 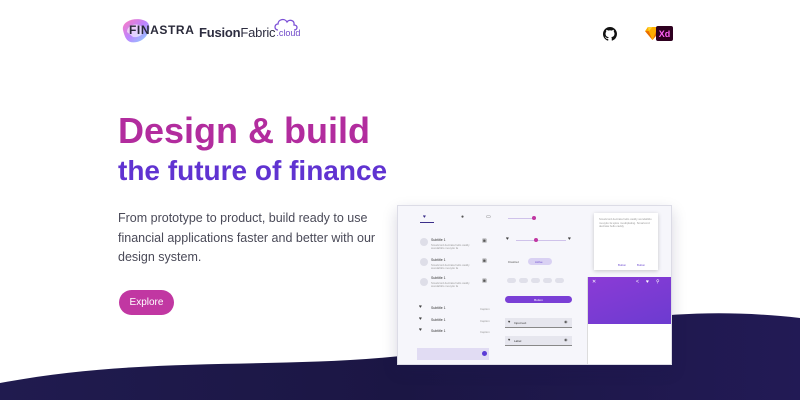 I want to click on toggle-disabled-label: Disabled, so click(x=513, y=262).